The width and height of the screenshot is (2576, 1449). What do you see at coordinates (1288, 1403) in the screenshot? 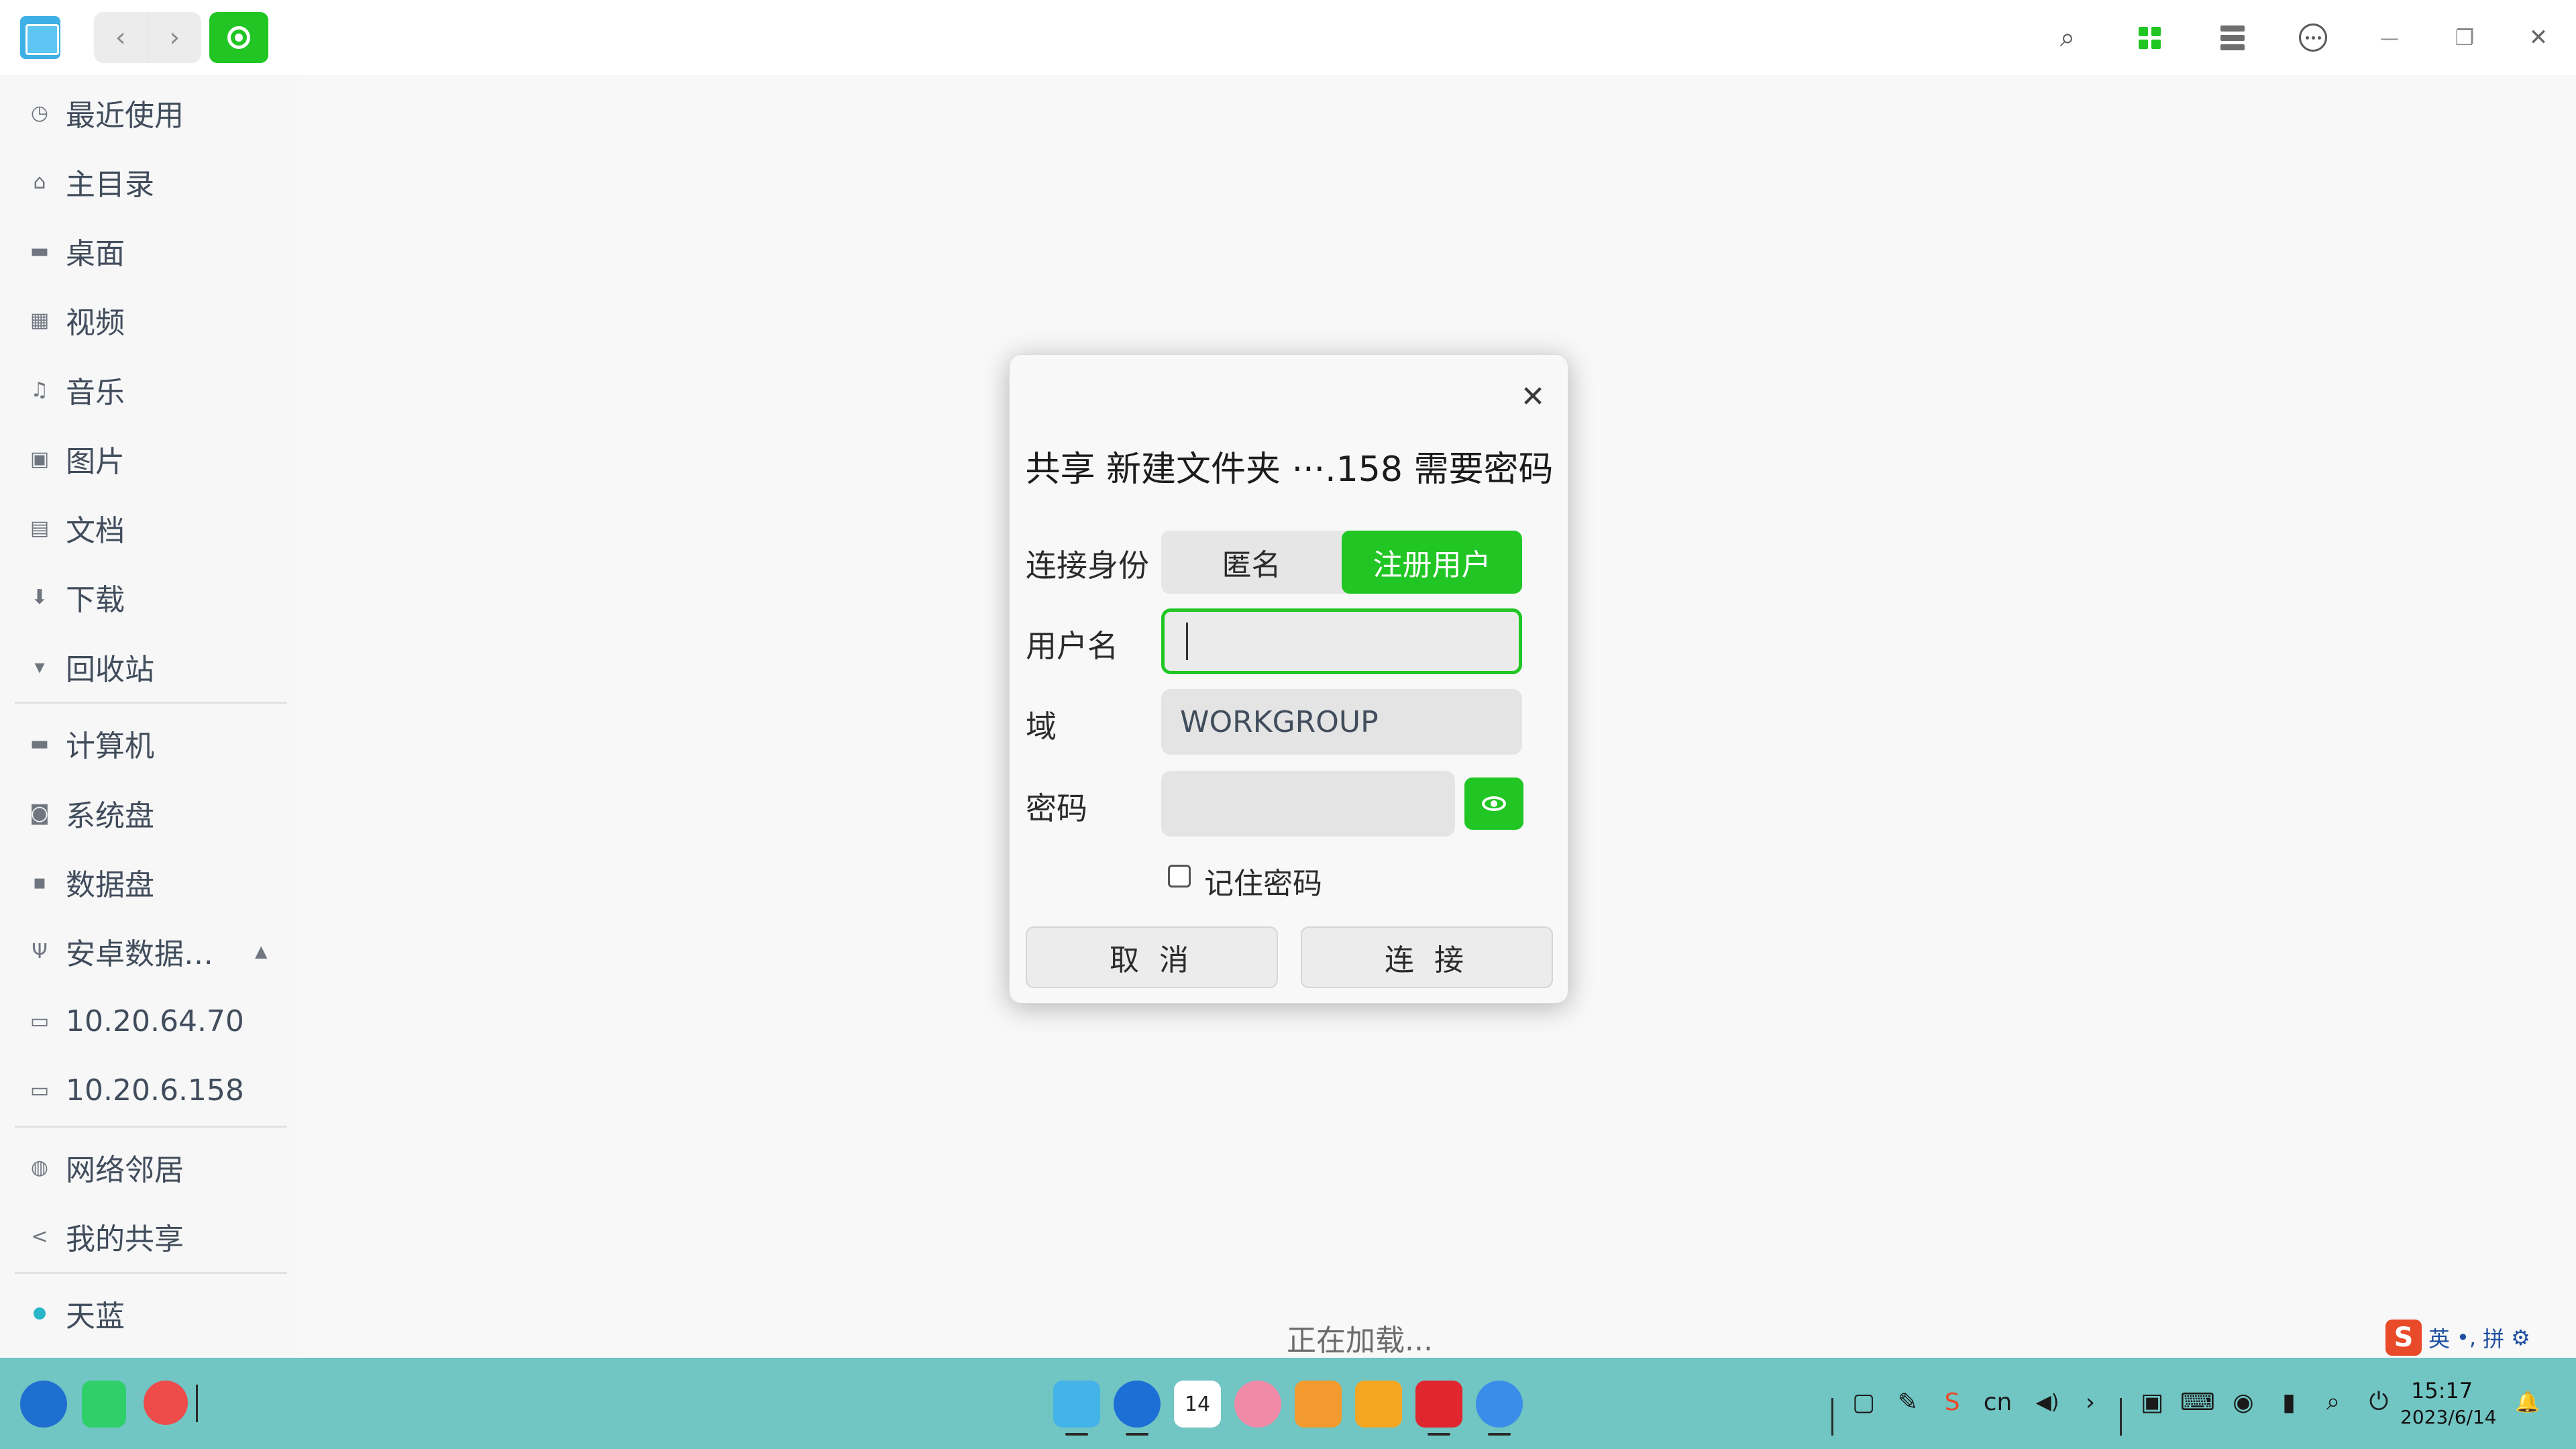
I see `taskbar: 14 ▢ ✎ S cn ◀) › ▣ ⌨ ◉ ▮ ⌕ ⏻ 🔔` at bounding box center [1288, 1403].